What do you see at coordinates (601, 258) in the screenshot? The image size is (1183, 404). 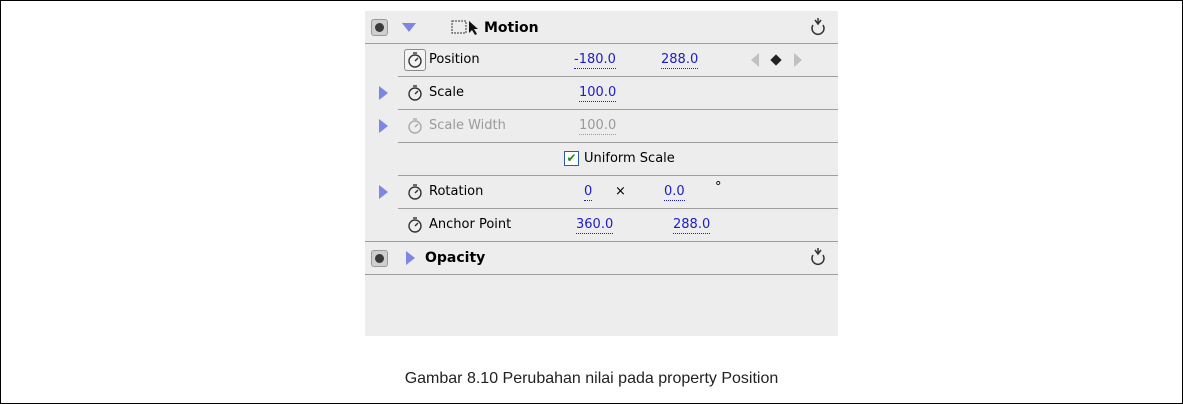 I see `opacity-header: Opacity` at bounding box center [601, 258].